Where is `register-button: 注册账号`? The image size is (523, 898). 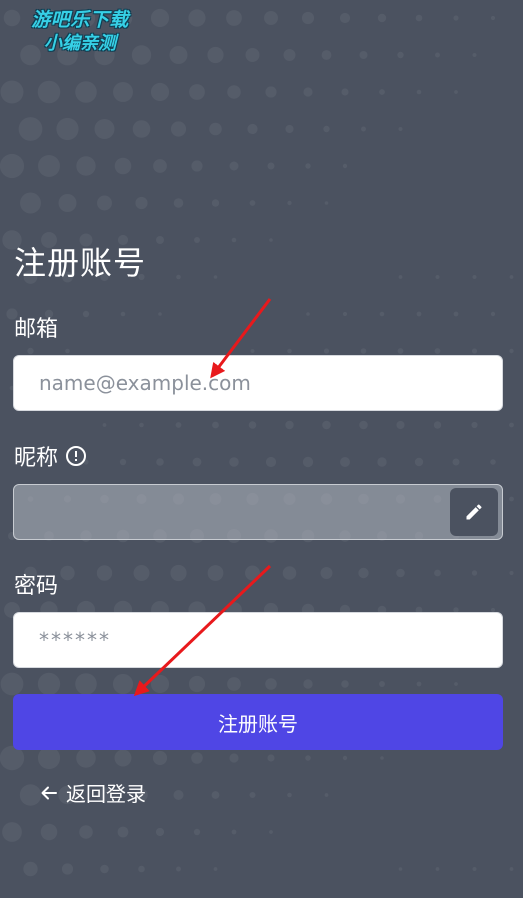 register-button: 注册账号 is located at coordinates (258, 722).